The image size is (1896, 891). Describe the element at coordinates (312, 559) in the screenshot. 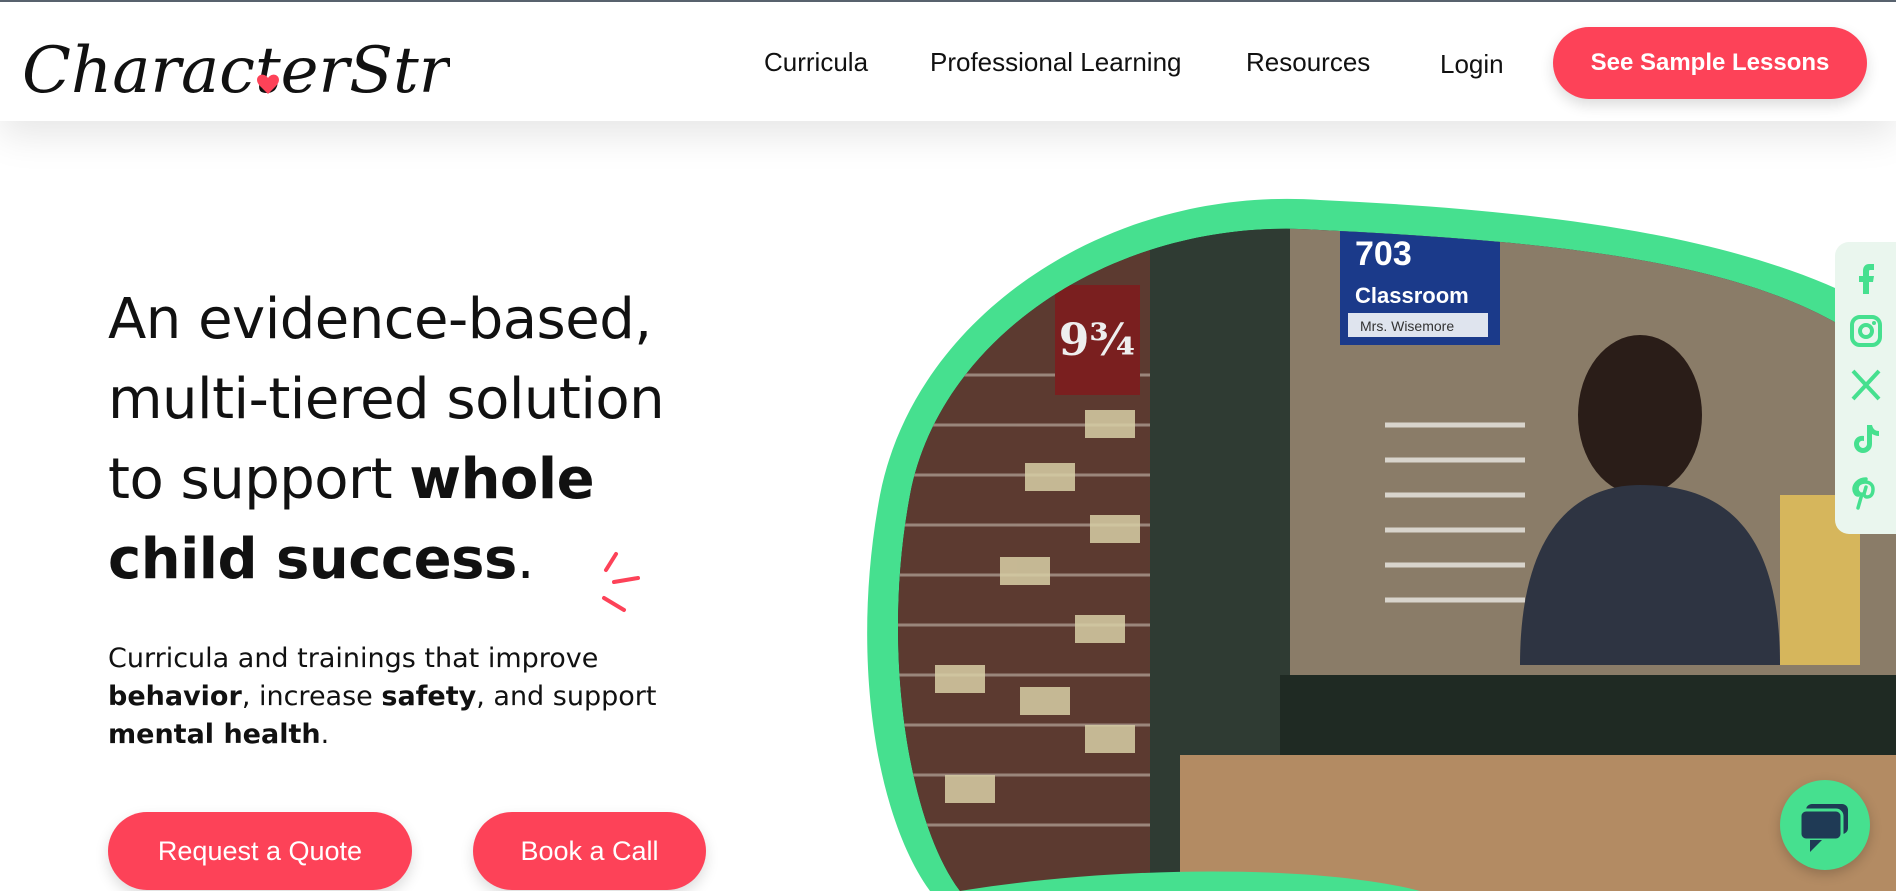

I see `headline-bold-child-success: child success` at that location.